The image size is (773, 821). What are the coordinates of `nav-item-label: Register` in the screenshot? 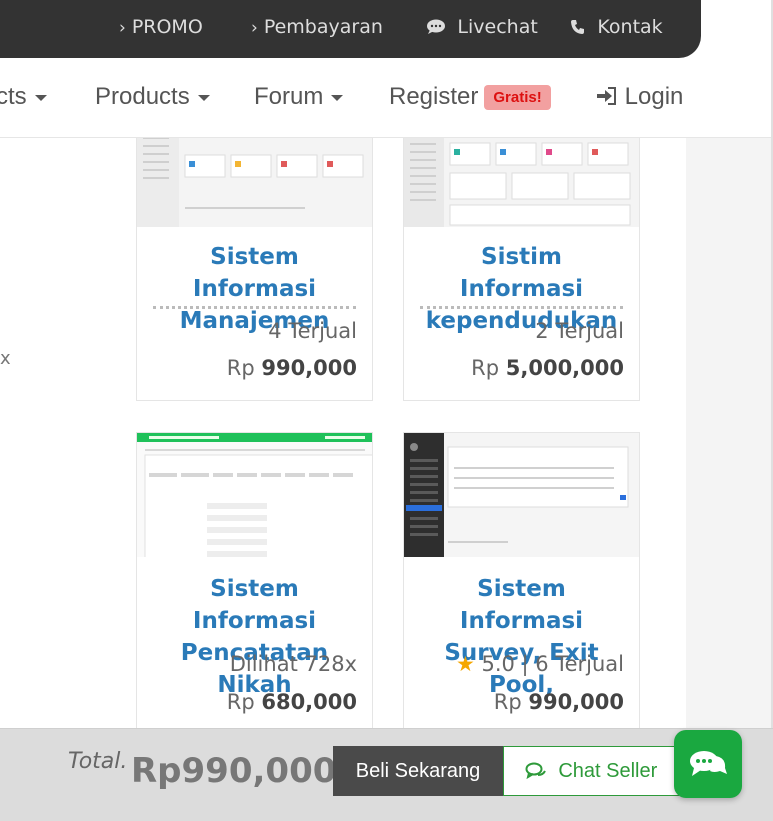 It's located at (434, 96).